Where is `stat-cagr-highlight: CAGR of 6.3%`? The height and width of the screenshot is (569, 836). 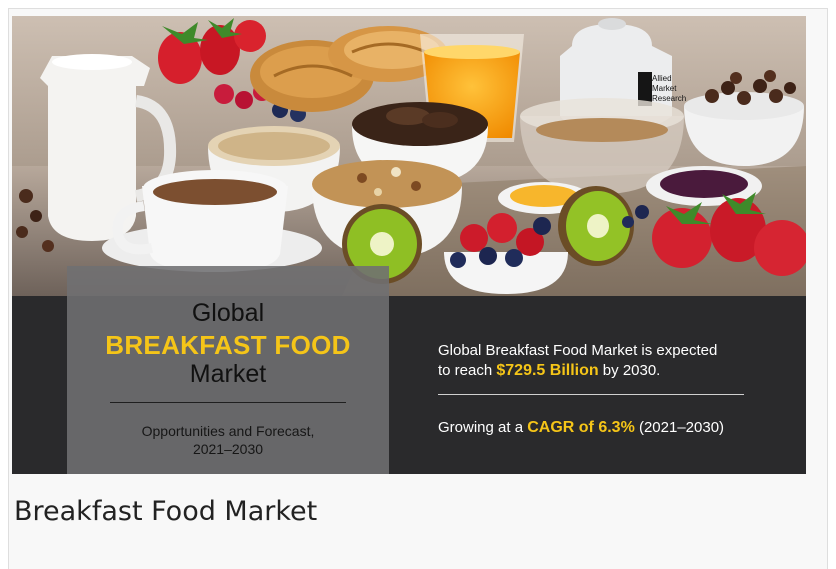 stat-cagr-highlight: CAGR of 6.3% is located at coordinates (581, 427).